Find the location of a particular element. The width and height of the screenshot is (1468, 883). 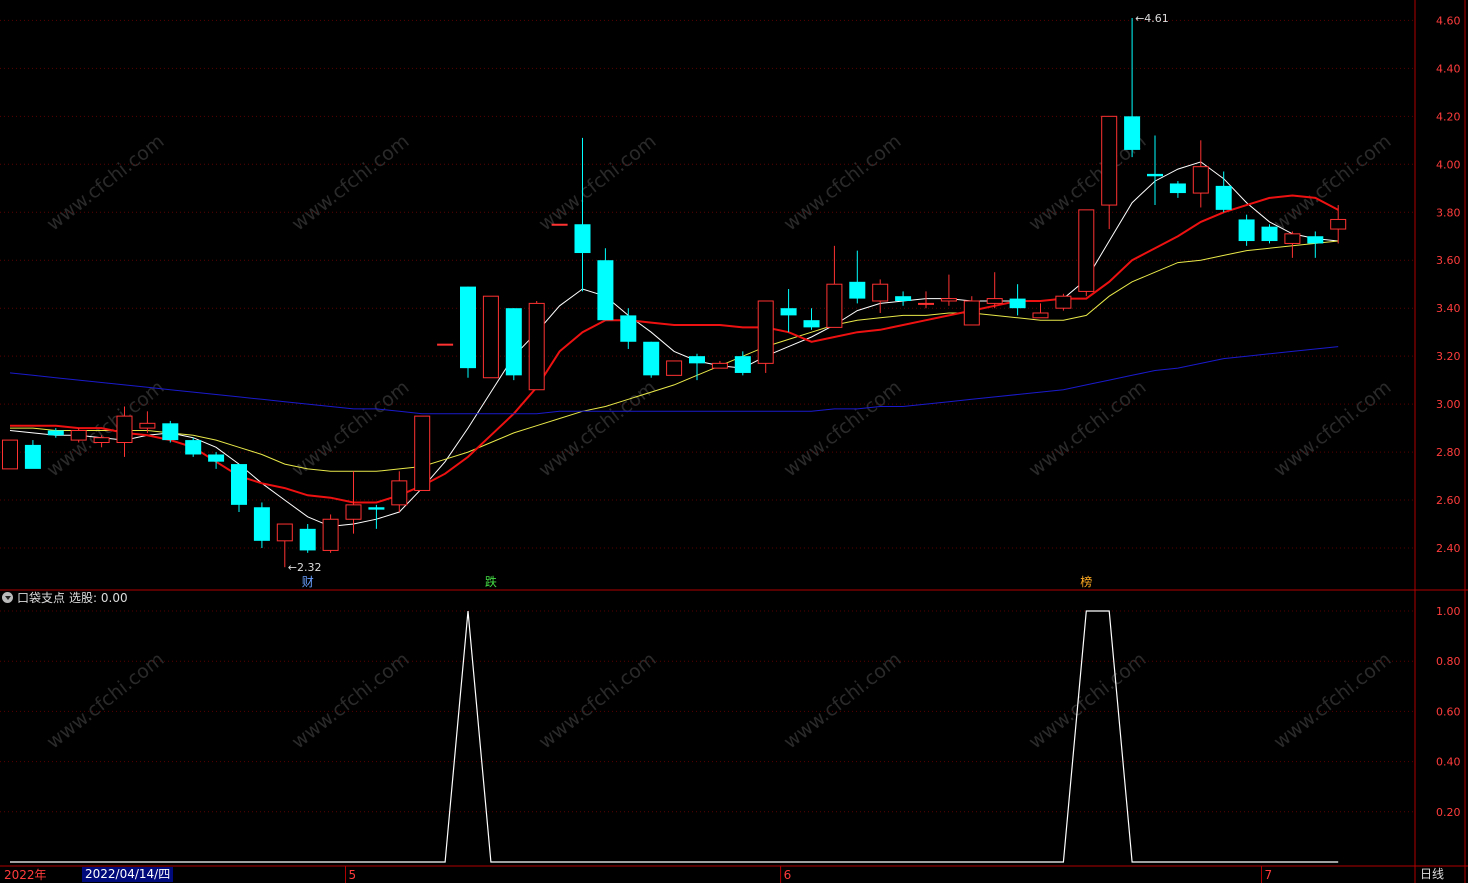

event-marker: 财 is located at coordinates (308, 582).